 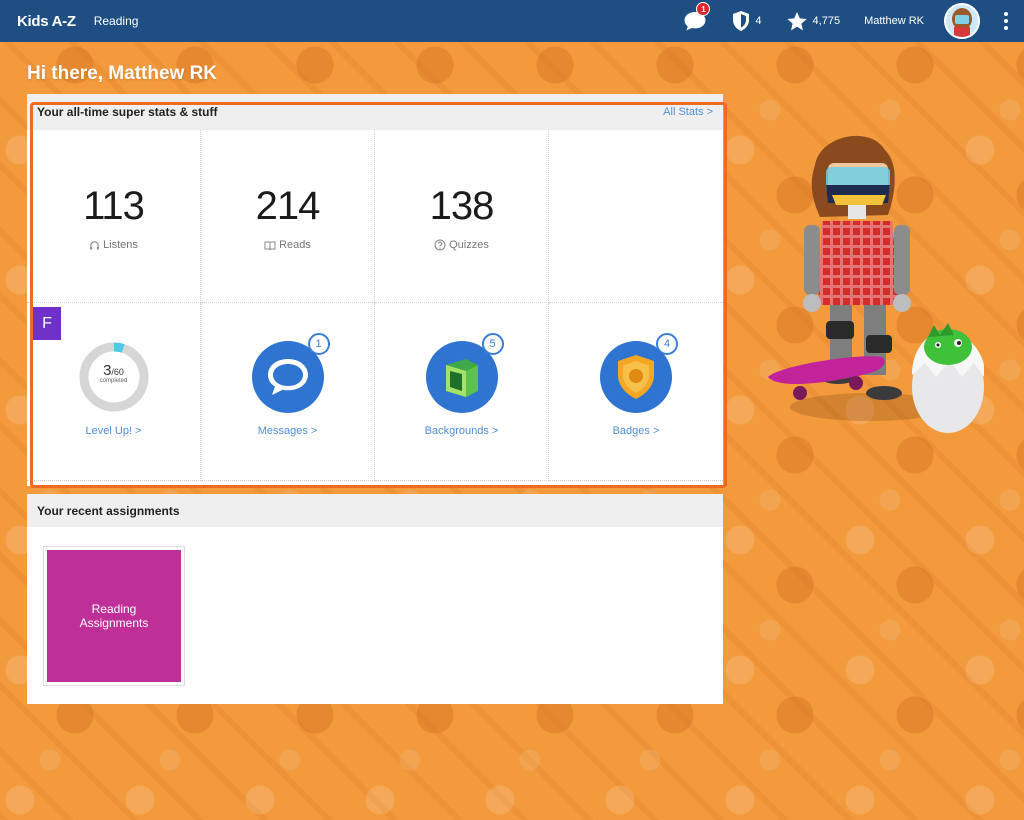 What do you see at coordinates (440, 245) in the screenshot?
I see `question-icon` at bounding box center [440, 245].